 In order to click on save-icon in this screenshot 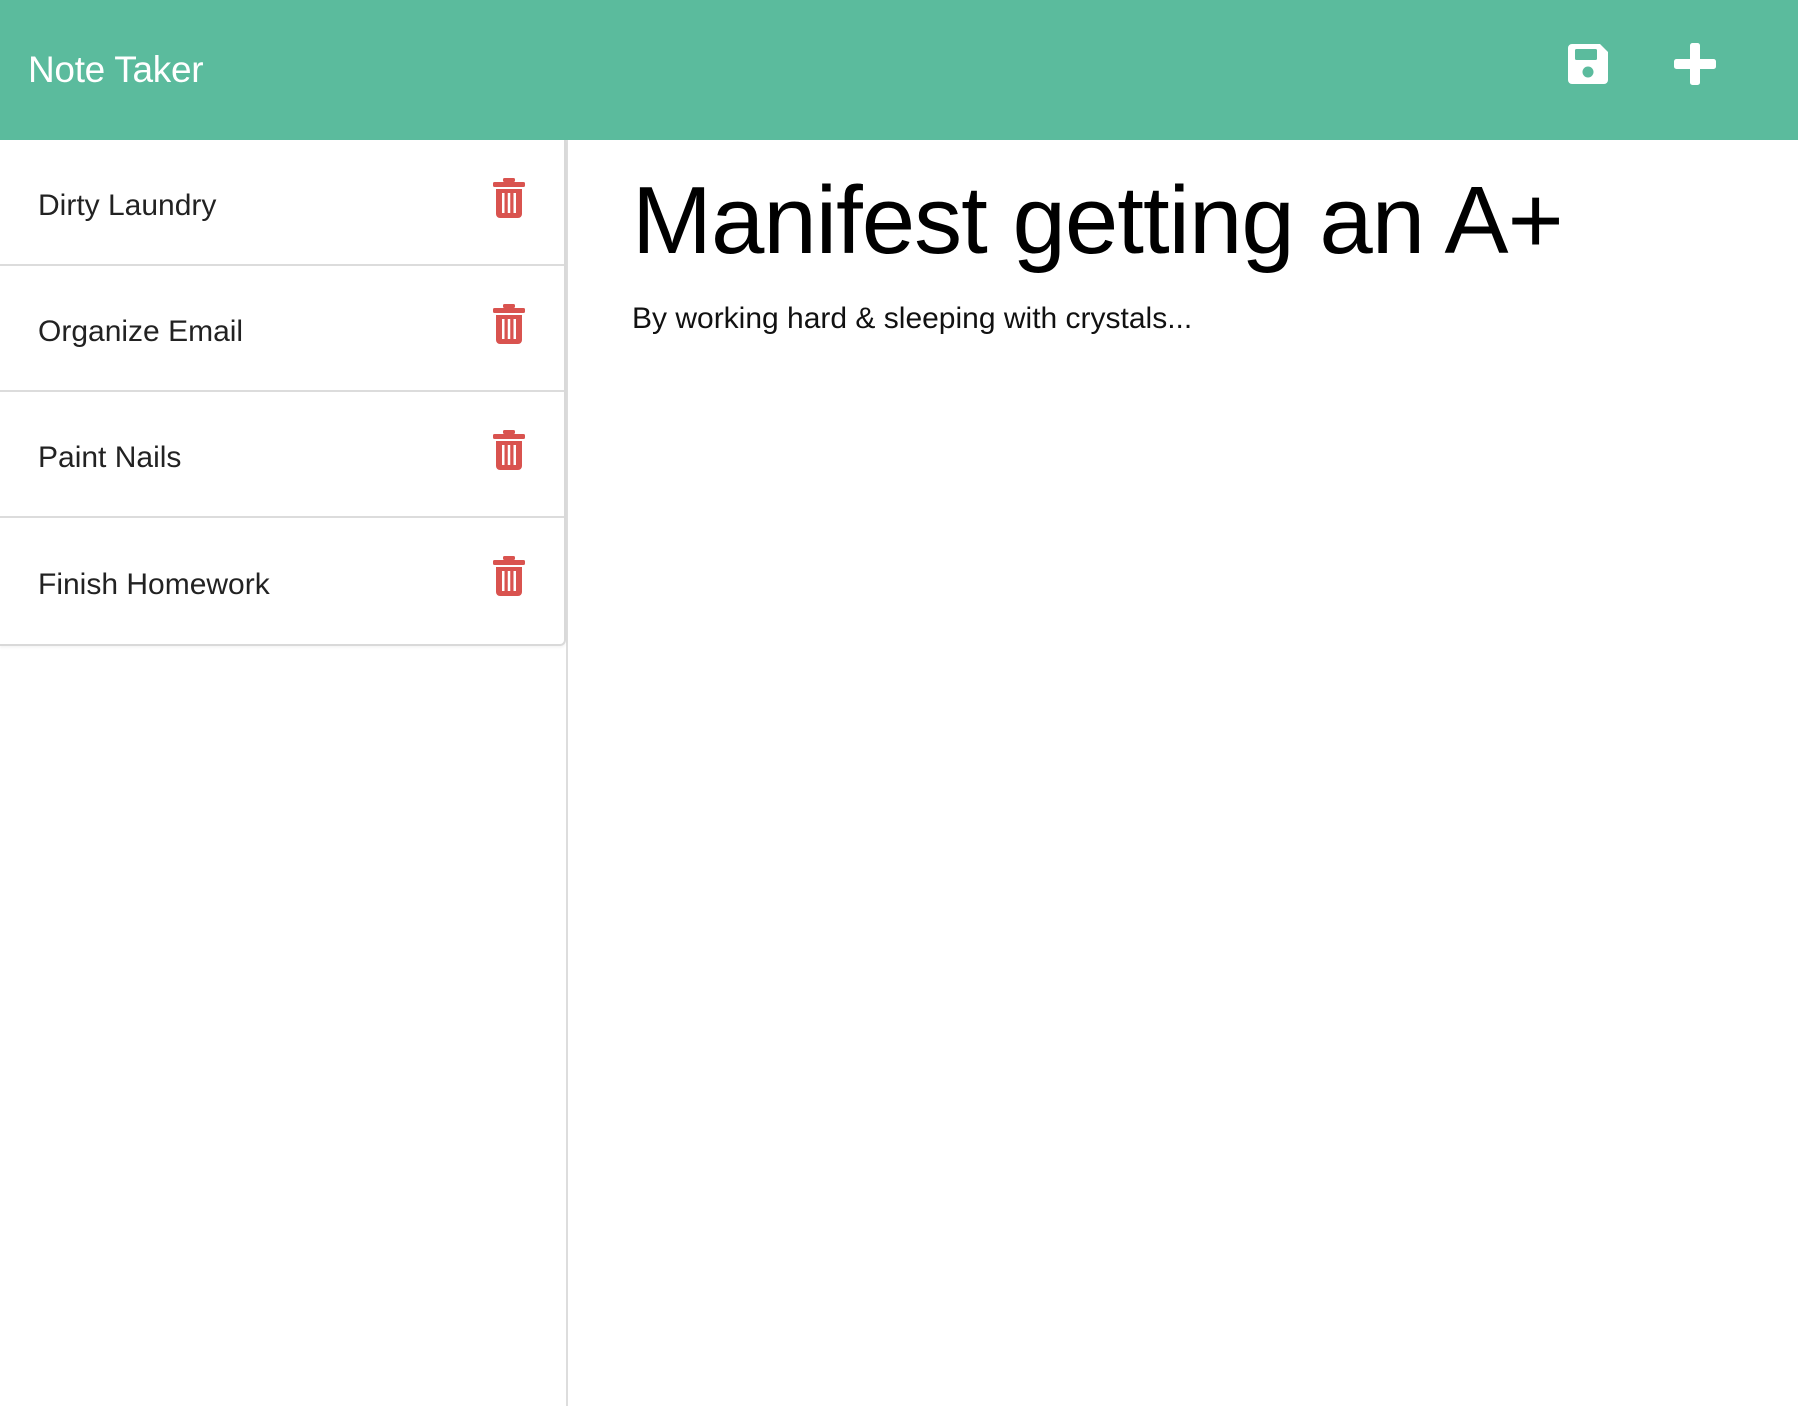, I will do `click(1588, 66)`.